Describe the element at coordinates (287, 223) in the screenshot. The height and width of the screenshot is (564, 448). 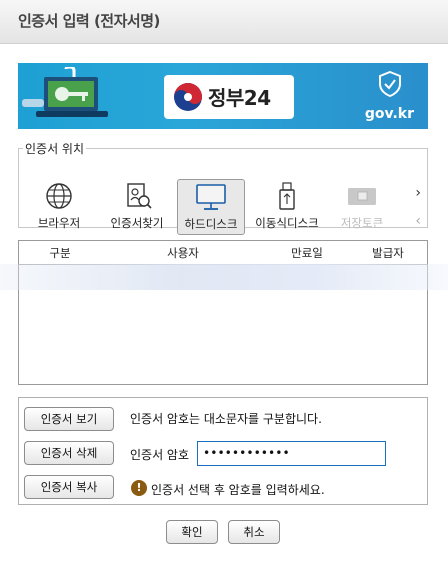
I see `location-removable-disk-label: 이동식디스크` at that location.